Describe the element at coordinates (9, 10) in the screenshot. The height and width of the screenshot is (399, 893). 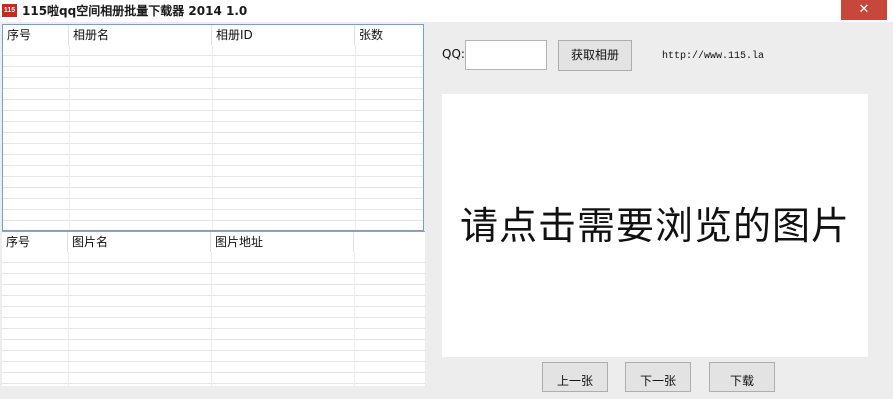
I see `app-icon: 115` at that location.